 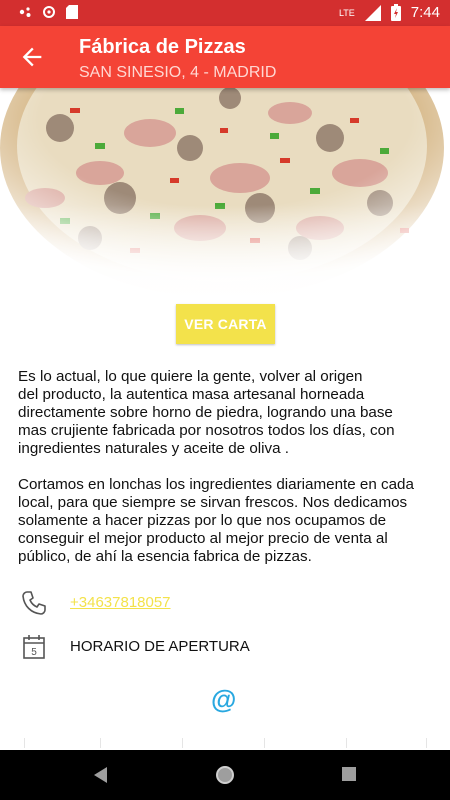 What do you see at coordinates (372, 12) in the screenshot?
I see `signal-icon` at bounding box center [372, 12].